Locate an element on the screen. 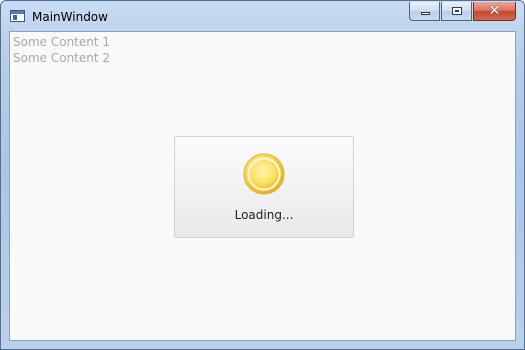  loading-spinner-icon is located at coordinates (264, 174).